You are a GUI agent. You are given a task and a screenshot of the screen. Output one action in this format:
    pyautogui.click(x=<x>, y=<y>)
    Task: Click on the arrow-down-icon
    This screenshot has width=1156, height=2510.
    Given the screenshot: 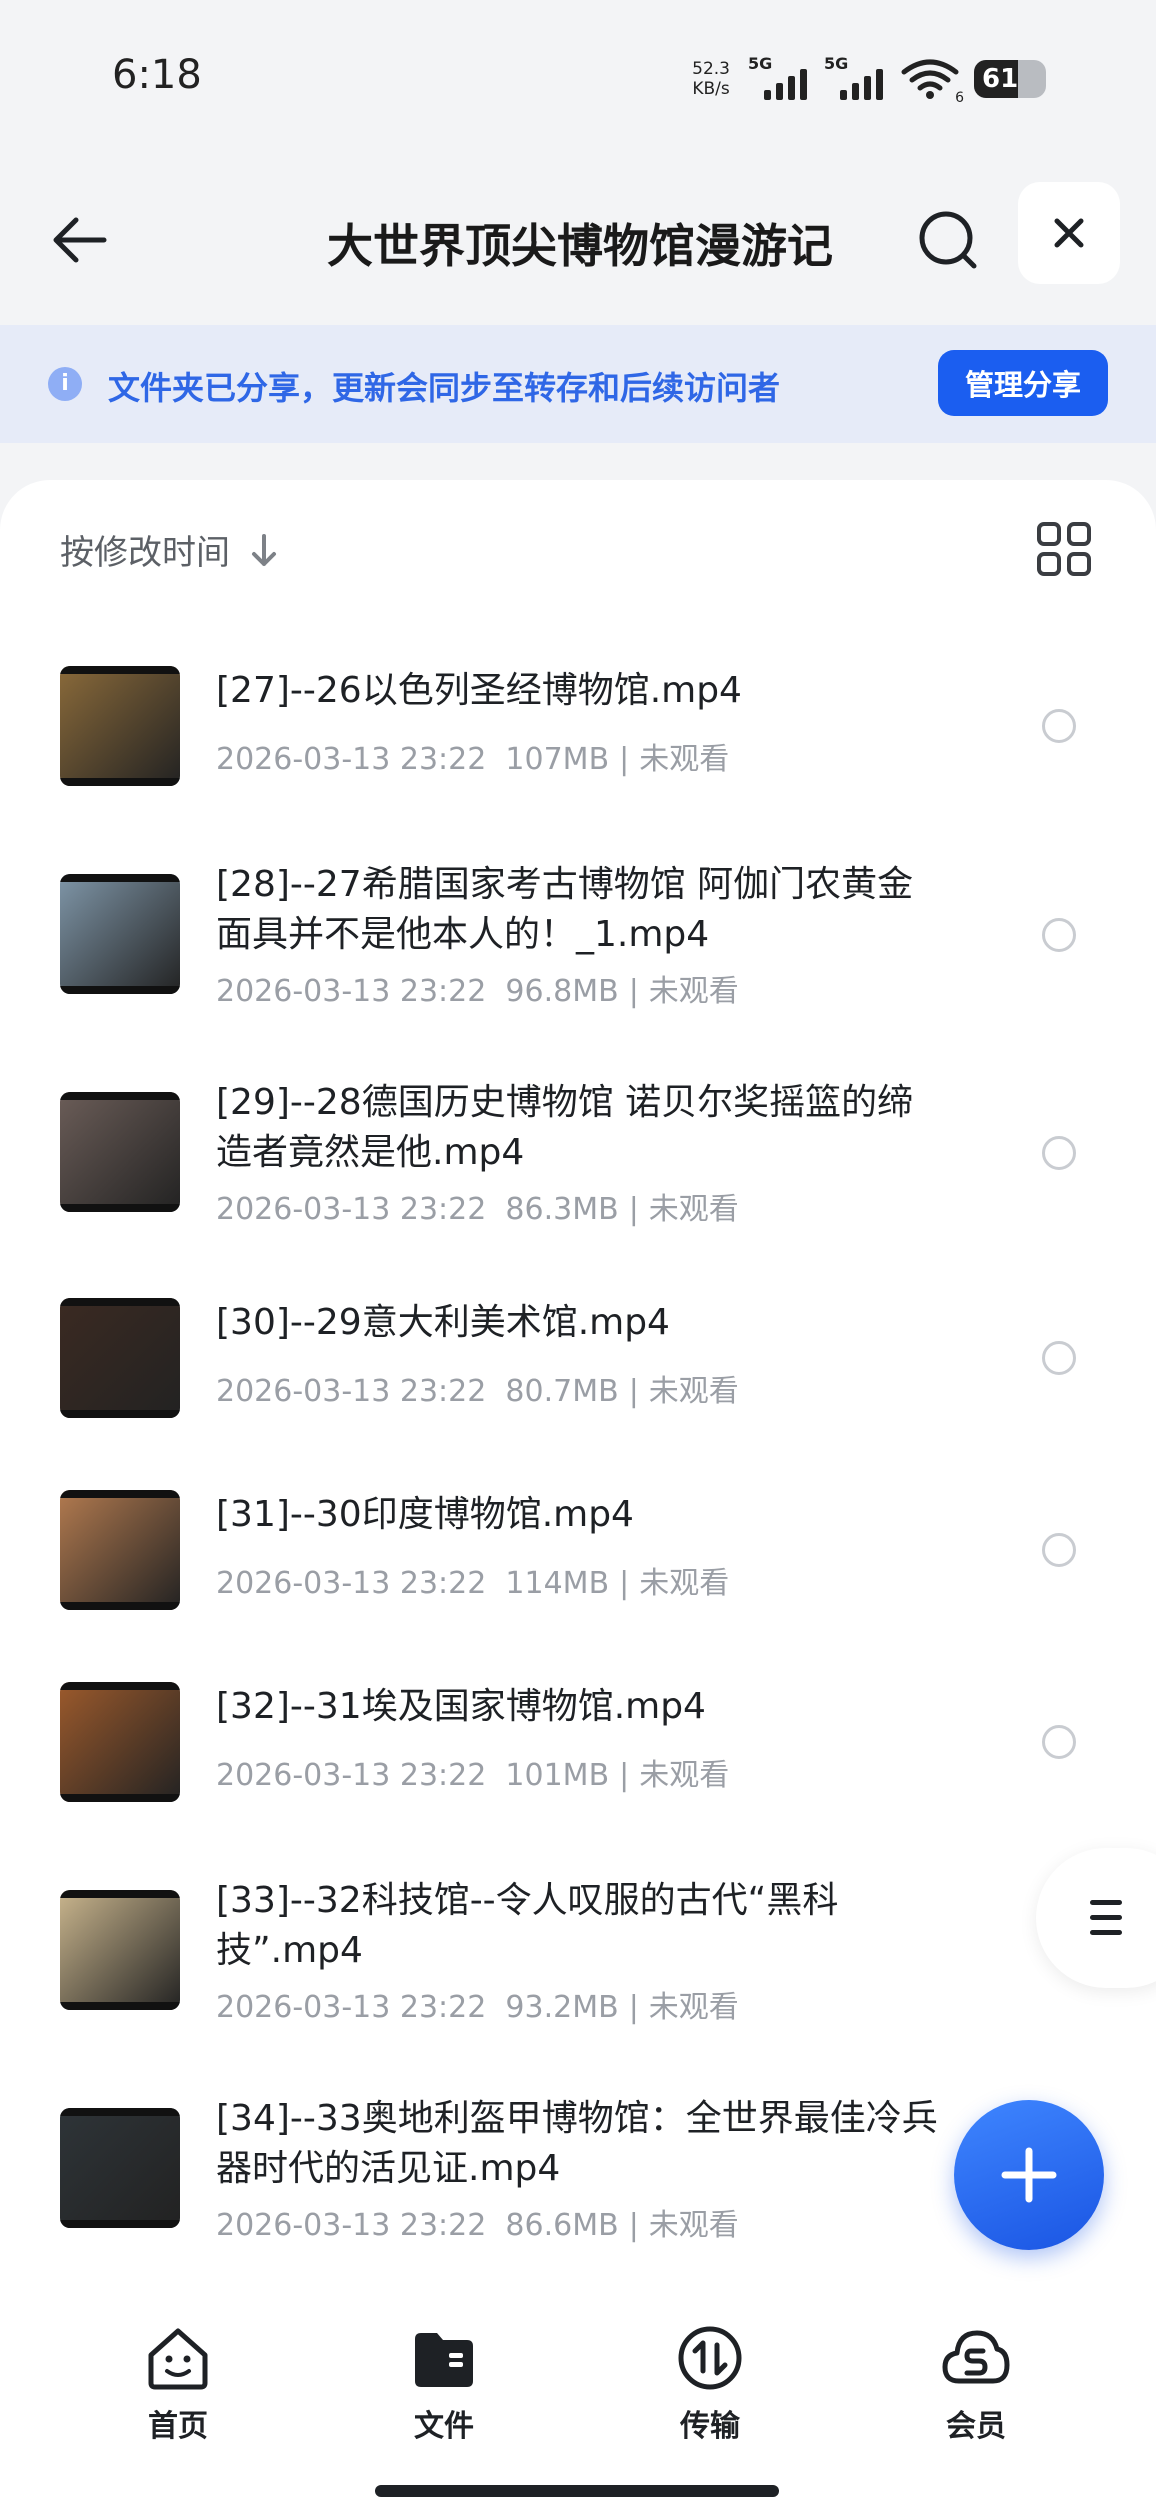 What is the action you would take?
    pyautogui.click(x=264, y=549)
    